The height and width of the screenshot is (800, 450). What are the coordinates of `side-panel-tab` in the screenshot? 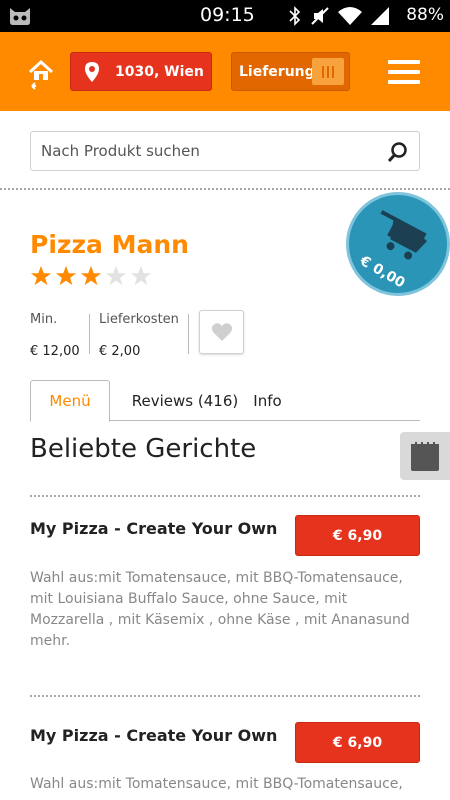 It's located at (425, 456).